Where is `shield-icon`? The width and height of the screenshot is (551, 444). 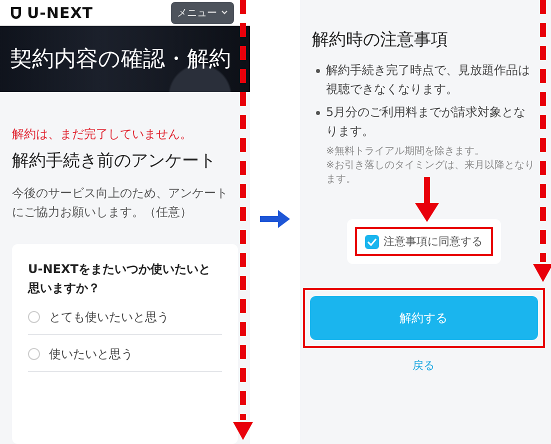 shield-icon is located at coordinates (16, 13).